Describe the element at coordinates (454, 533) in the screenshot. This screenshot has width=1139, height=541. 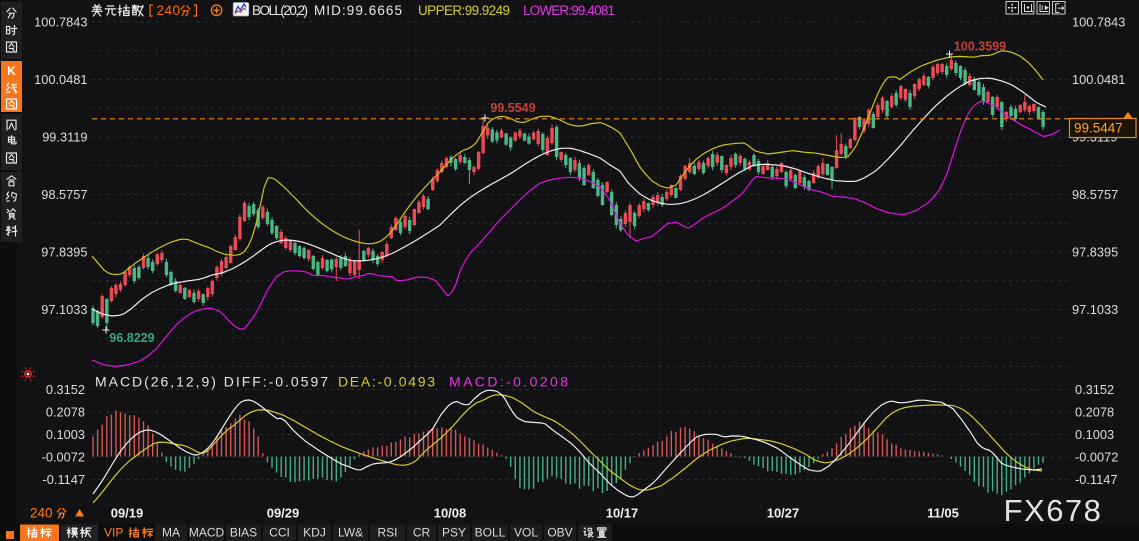
I see `svg-text: PSY` at that location.